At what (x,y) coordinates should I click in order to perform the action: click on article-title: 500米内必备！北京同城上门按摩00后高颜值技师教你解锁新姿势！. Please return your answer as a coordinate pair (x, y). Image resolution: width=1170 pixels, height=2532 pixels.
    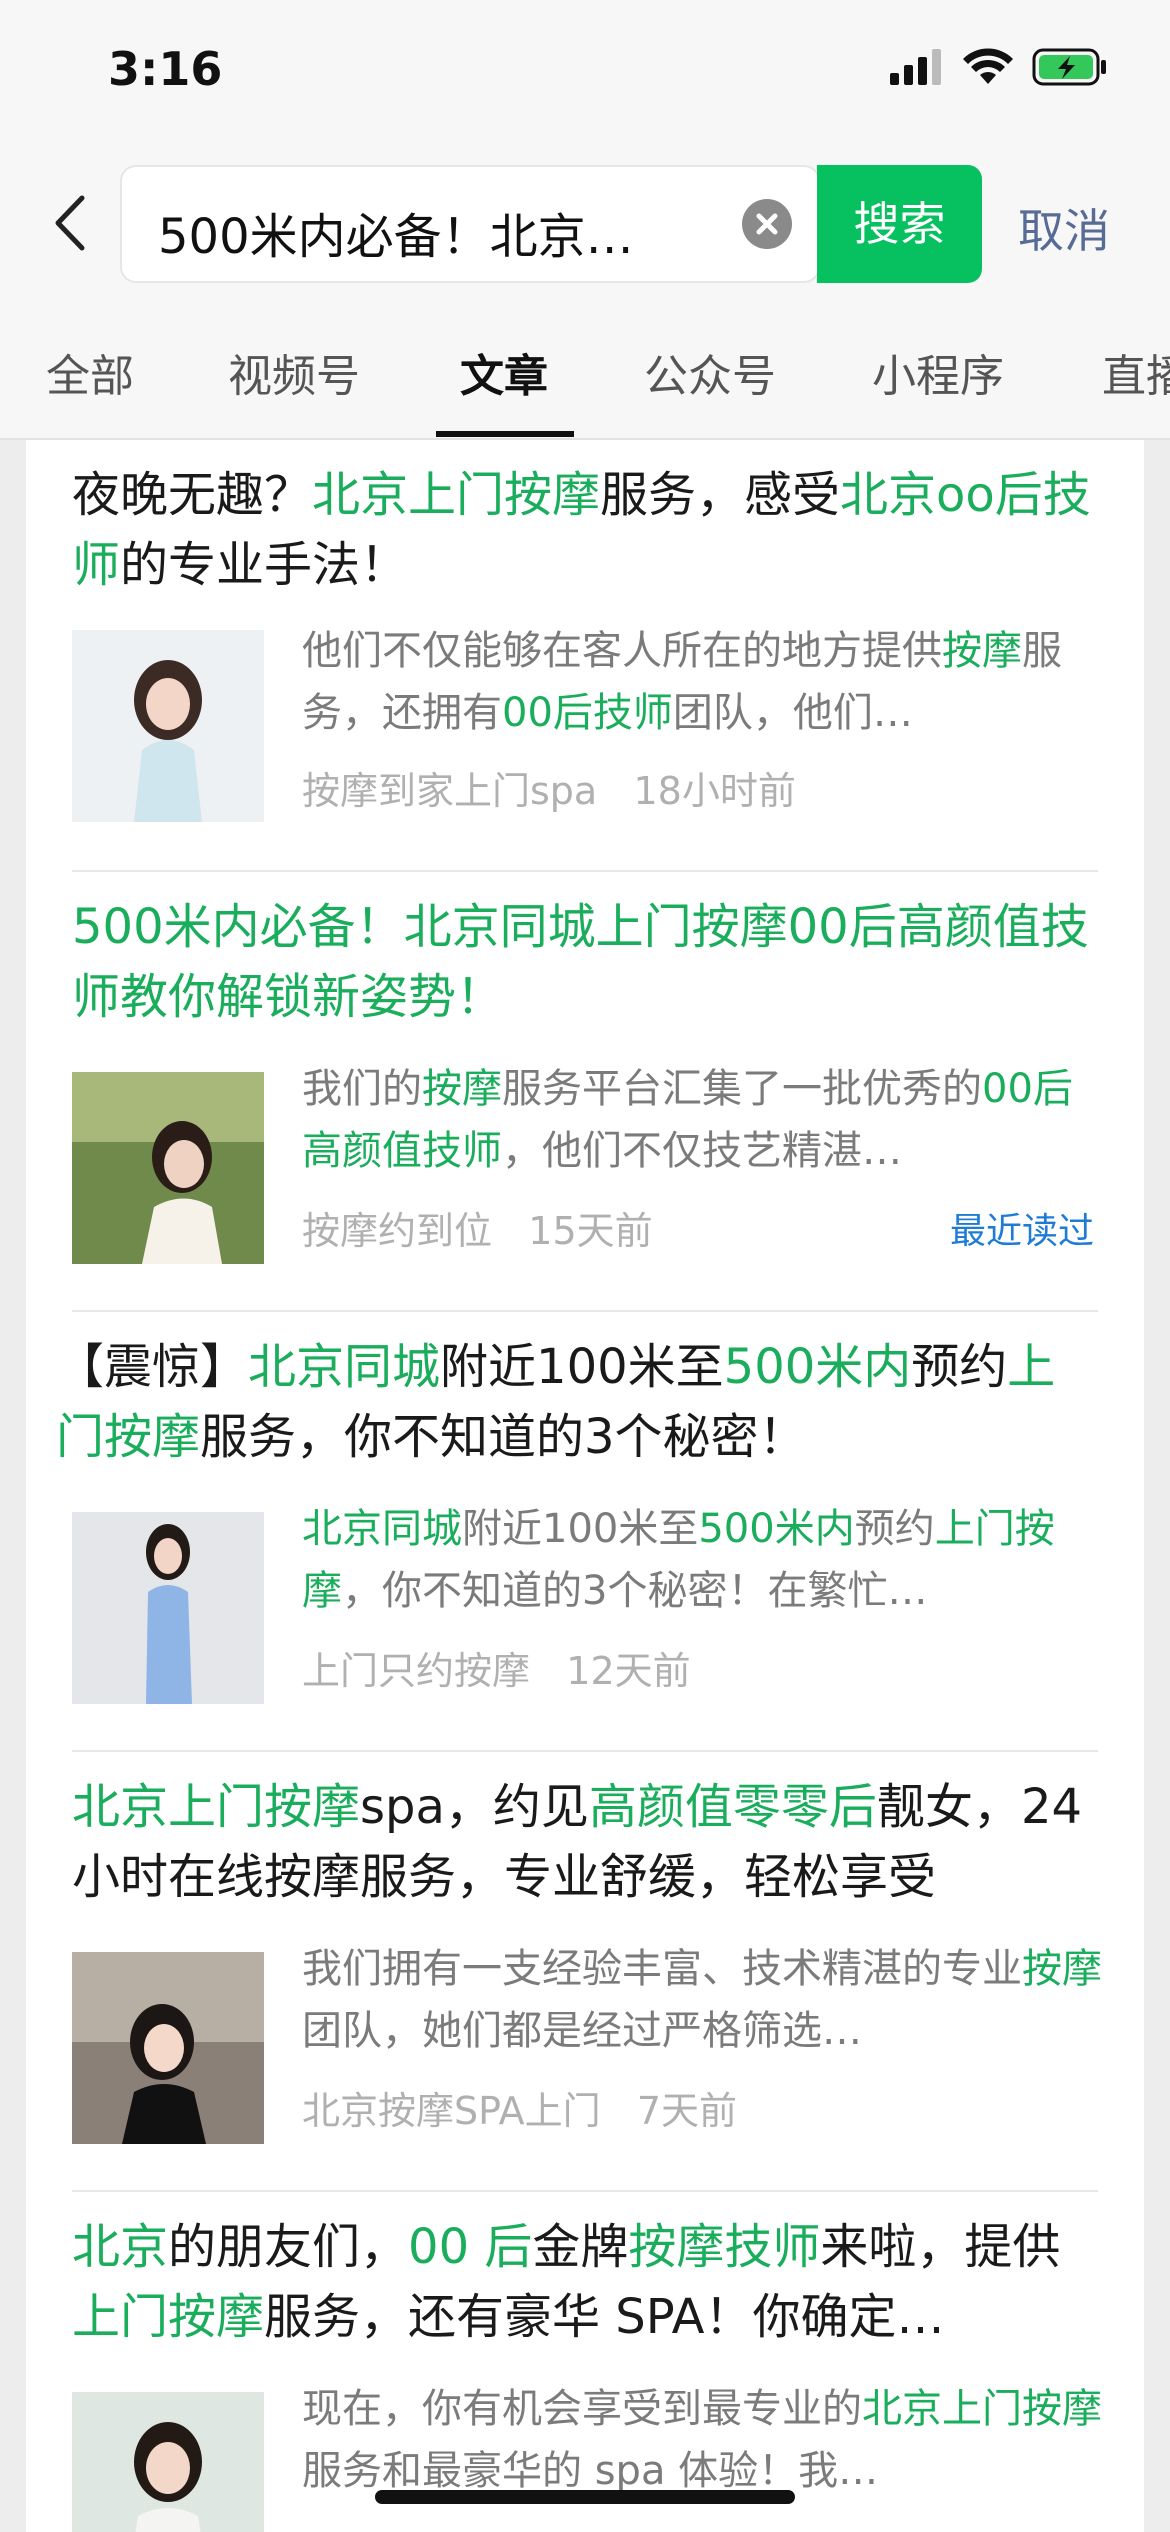
    Looking at the image, I should click on (587, 962).